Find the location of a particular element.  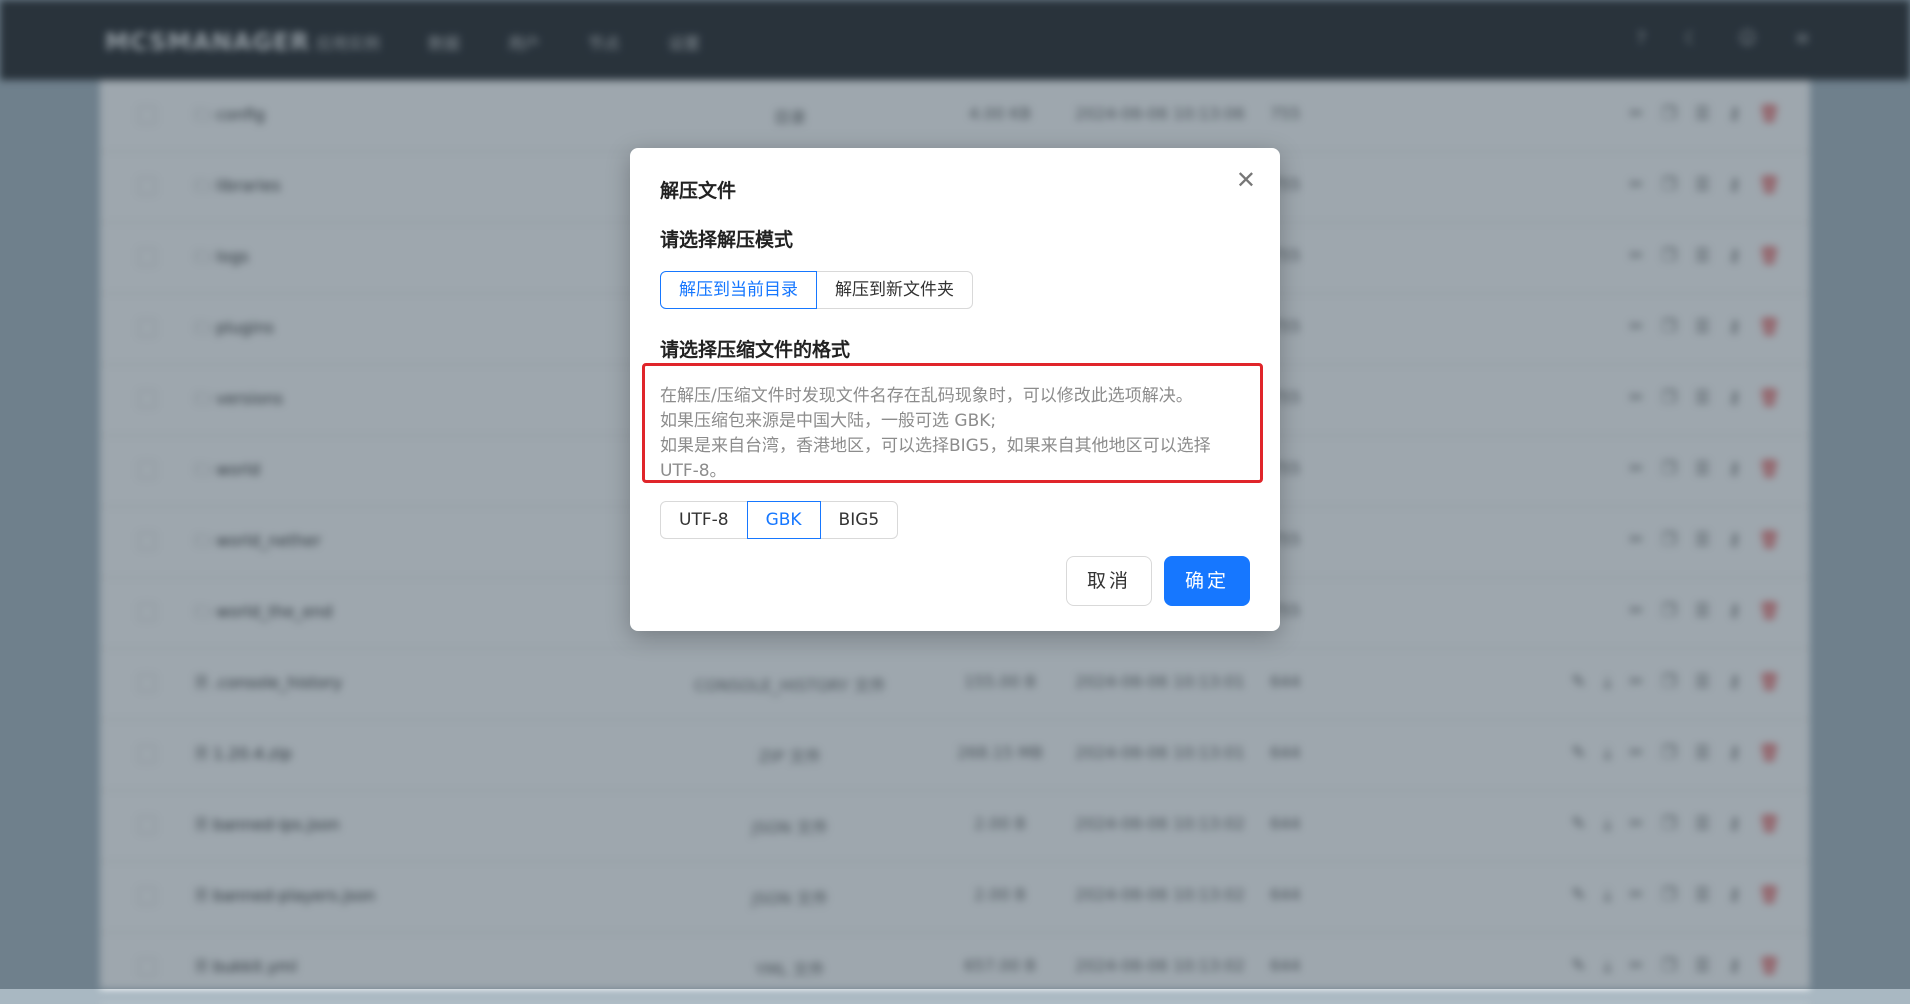

format-selector: UTF-8 GBK BIG5 is located at coordinates (779, 520).